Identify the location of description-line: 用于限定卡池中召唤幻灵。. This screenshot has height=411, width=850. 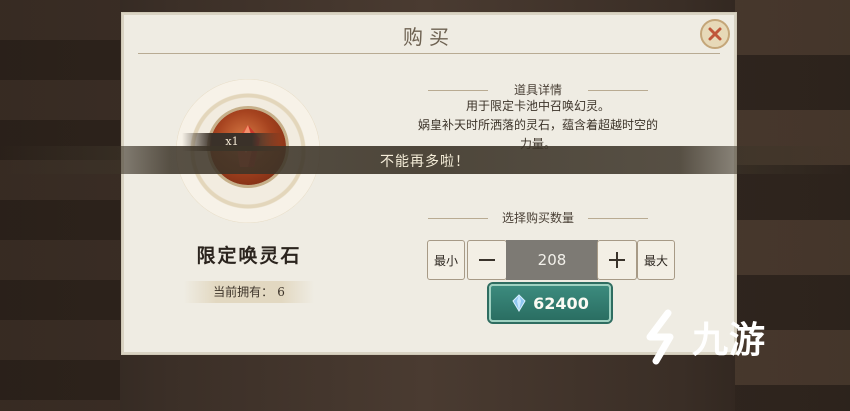
(537, 106).